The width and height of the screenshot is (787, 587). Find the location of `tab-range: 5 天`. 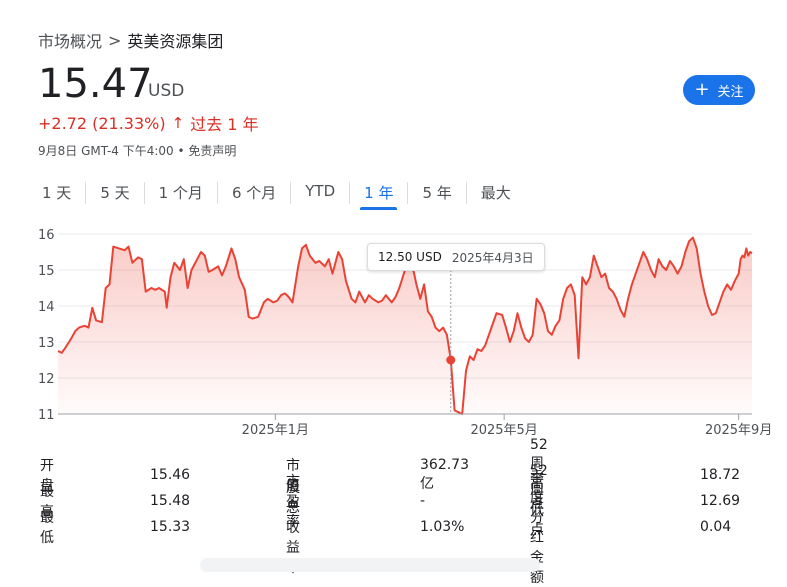

tab-range: 5 天 is located at coordinates (114, 193).